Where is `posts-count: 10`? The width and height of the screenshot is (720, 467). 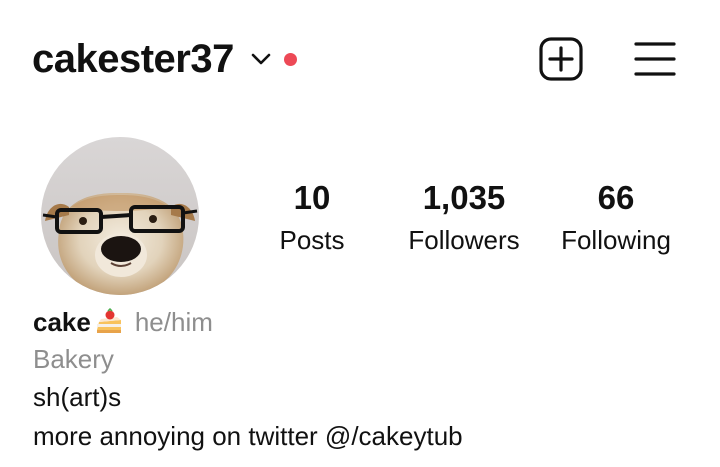 posts-count: 10 is located at coordinates (312, 197).